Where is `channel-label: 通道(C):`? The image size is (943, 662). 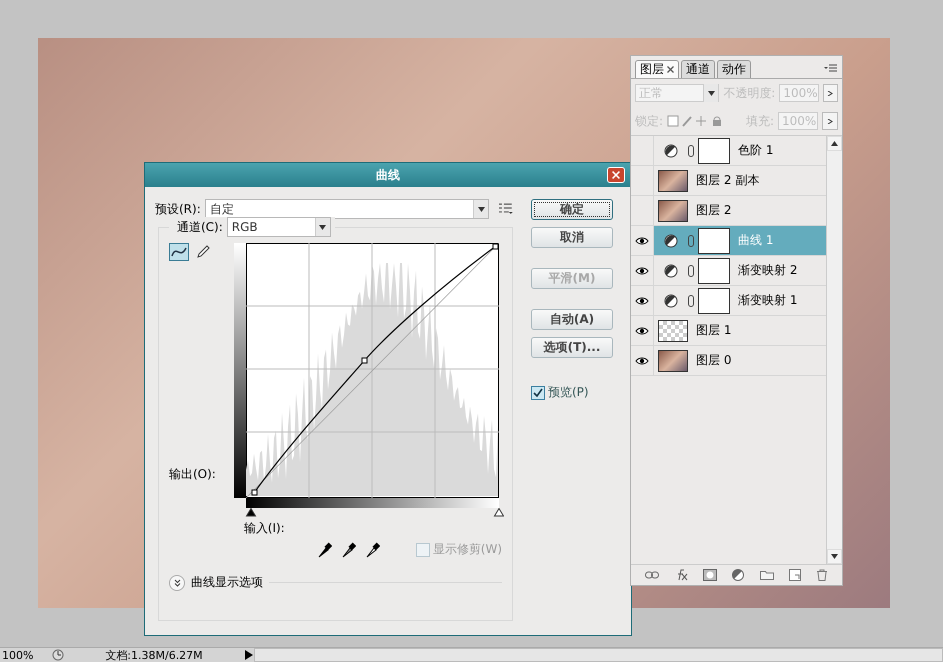
channel-label: 通道(C): is located at coordinates (200, 227).